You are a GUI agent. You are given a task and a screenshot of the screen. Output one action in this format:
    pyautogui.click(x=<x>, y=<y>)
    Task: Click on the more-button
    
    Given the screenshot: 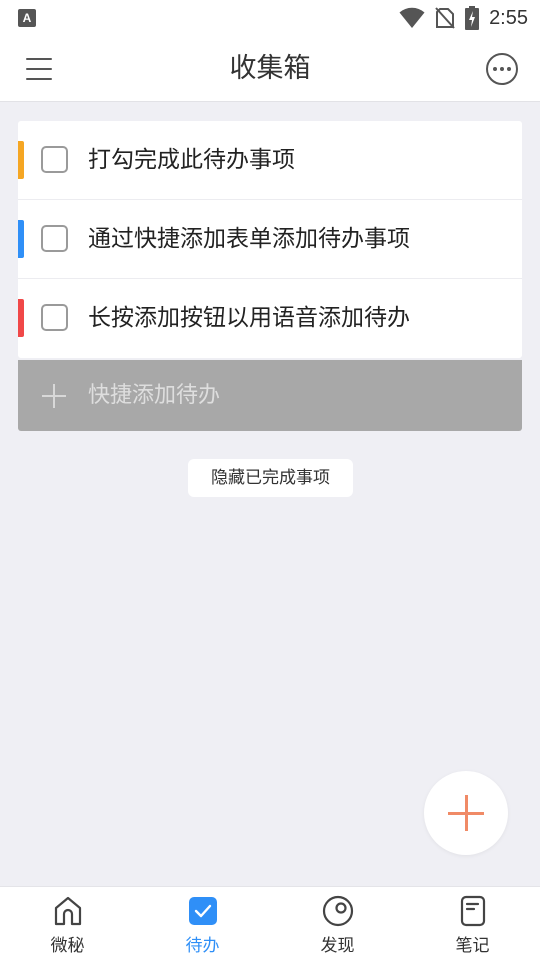 What is the action you would take?
    pyautogui.click(x=502, y=69)
    